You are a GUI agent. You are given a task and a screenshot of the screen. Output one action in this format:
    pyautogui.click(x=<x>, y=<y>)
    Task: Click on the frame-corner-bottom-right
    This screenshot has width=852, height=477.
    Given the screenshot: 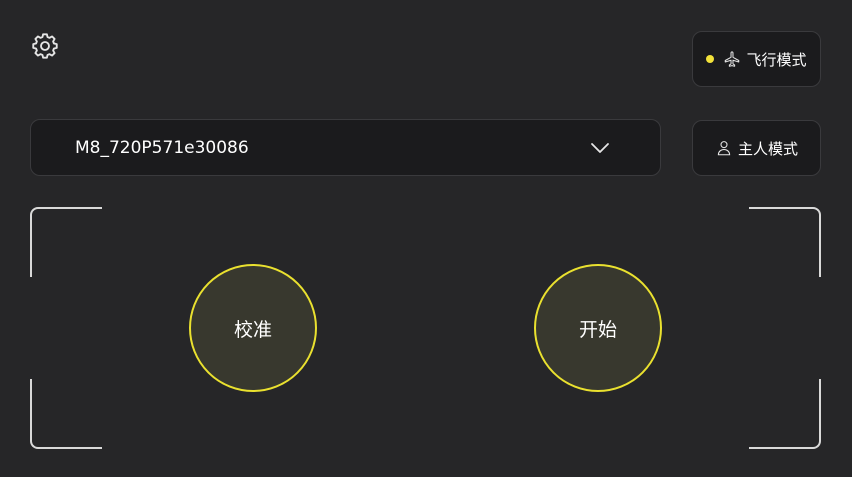 What is the action you would take?
    pyautogui.click(x=785, y=414)
    